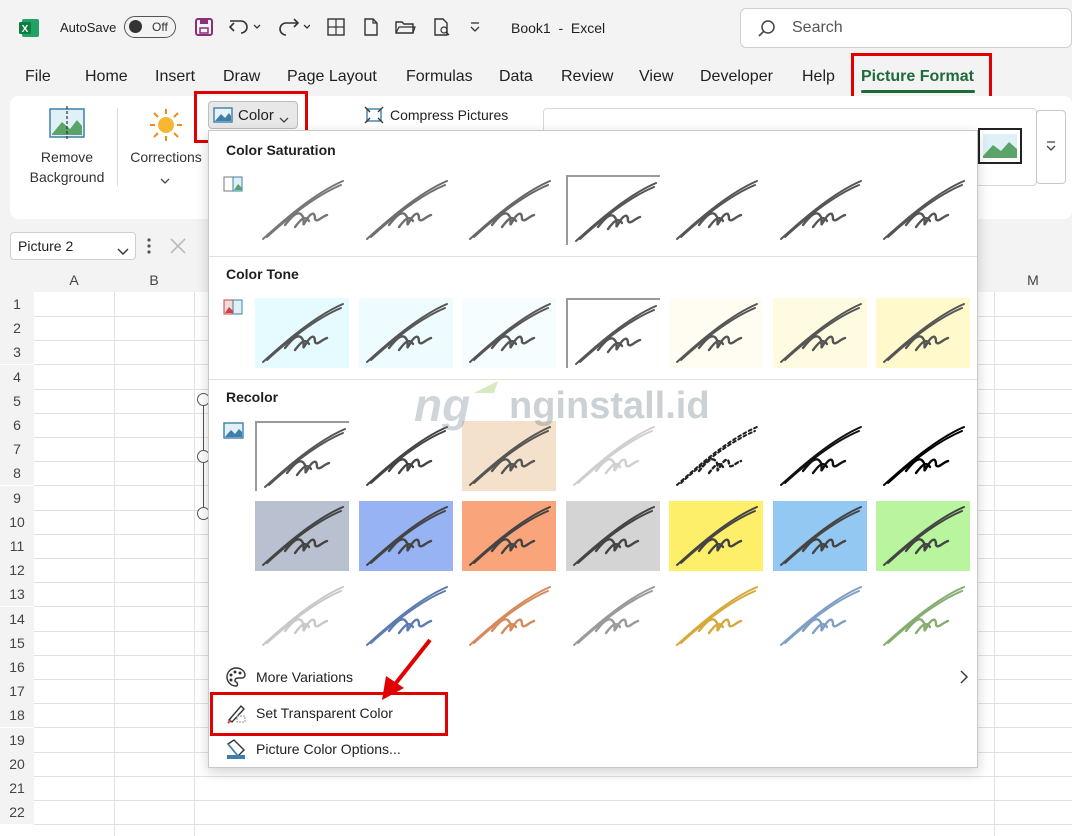  I want to click on row-header: 7, so click(17, 449).